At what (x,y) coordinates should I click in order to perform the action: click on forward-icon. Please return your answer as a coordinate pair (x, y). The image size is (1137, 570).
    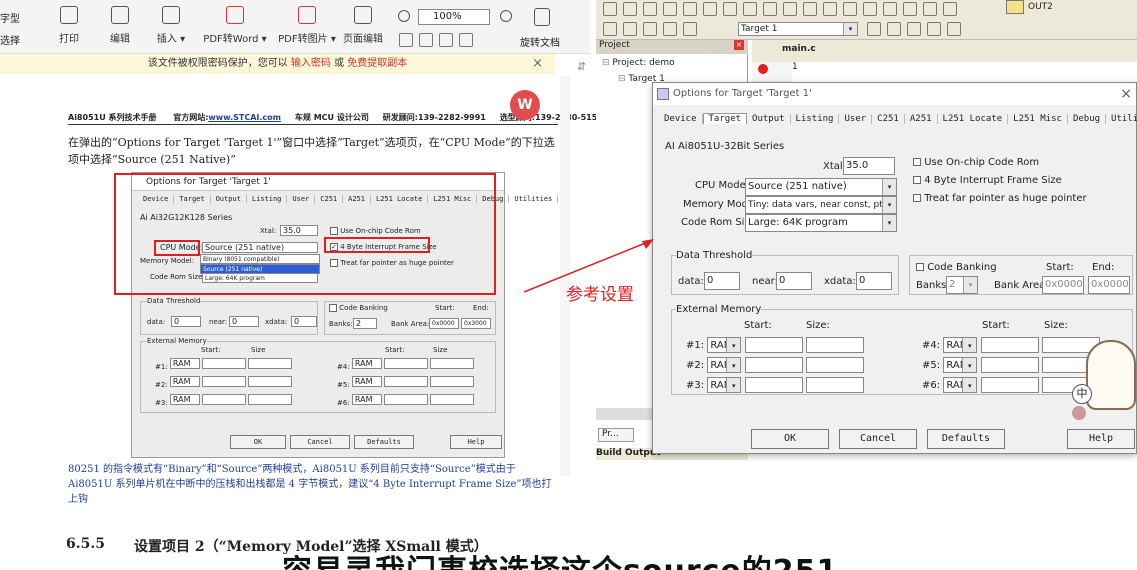
    Looking at the image, I should click on (810, 9).